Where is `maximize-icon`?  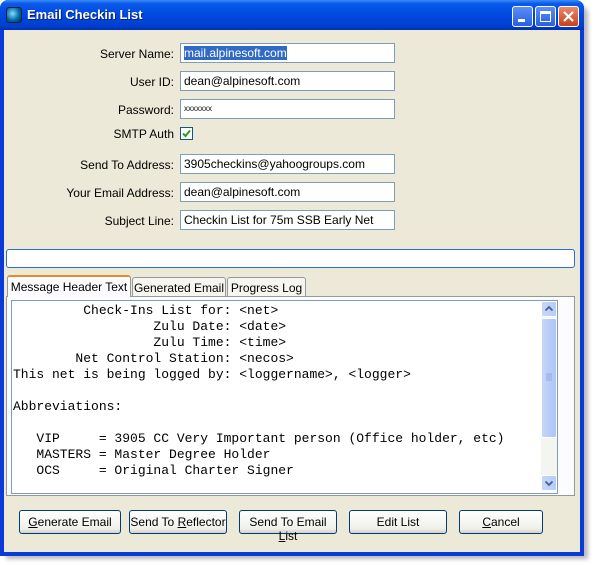 maximize-icon is located at coordinates (545, 16).